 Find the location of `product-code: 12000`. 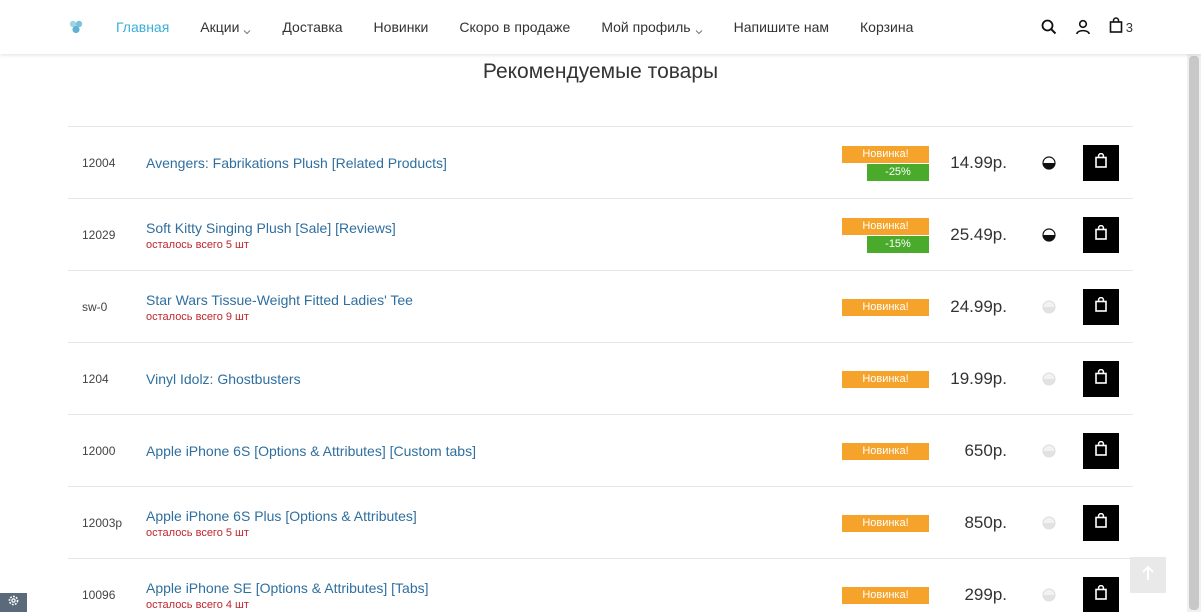

product-code: 12000 is located at coordinates (99, 451).